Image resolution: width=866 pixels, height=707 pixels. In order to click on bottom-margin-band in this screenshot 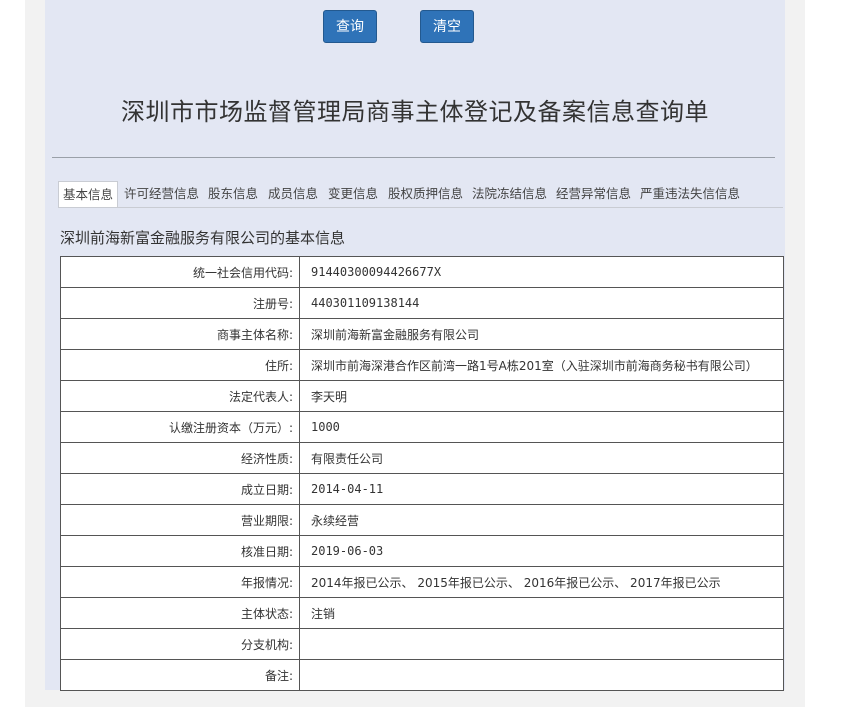, I will do `click(415, 698)`.